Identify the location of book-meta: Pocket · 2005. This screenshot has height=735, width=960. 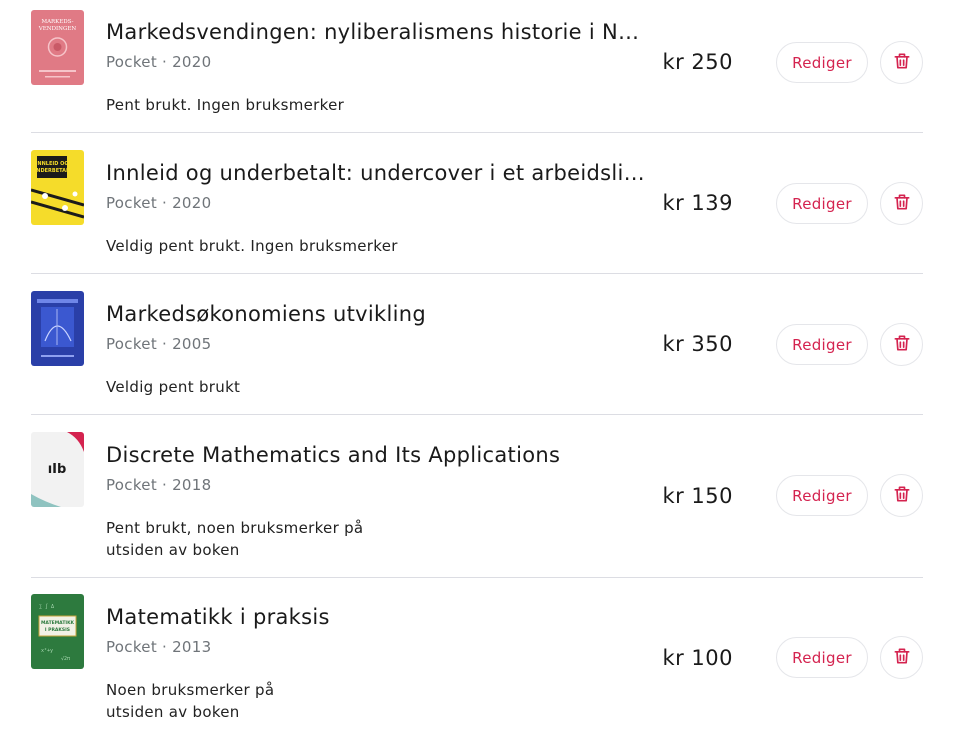
(158, 344).